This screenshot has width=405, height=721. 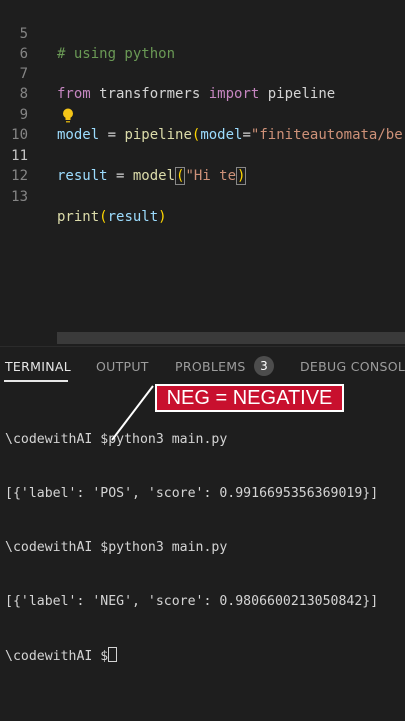 I want to click on code-line: 6, so click(x=202, y=43).